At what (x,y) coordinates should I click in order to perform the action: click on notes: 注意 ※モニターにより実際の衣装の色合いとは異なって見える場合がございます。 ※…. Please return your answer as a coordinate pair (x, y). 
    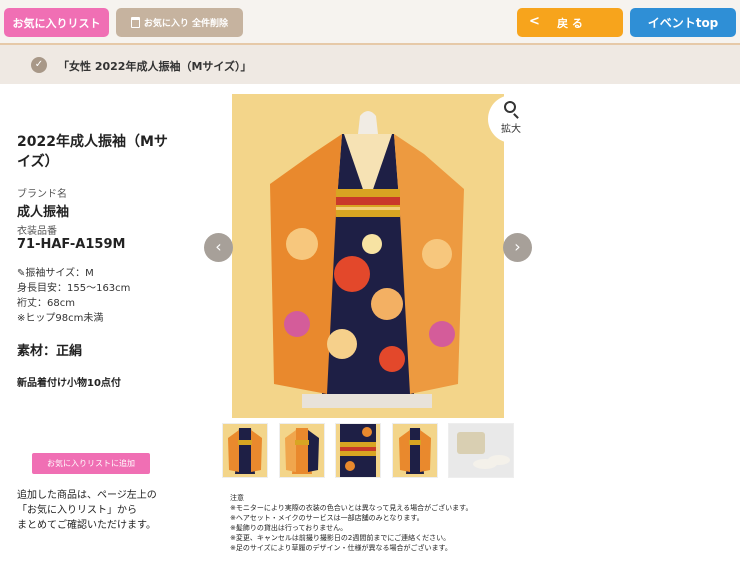
    Looking at the image, I should click on (351, 523).